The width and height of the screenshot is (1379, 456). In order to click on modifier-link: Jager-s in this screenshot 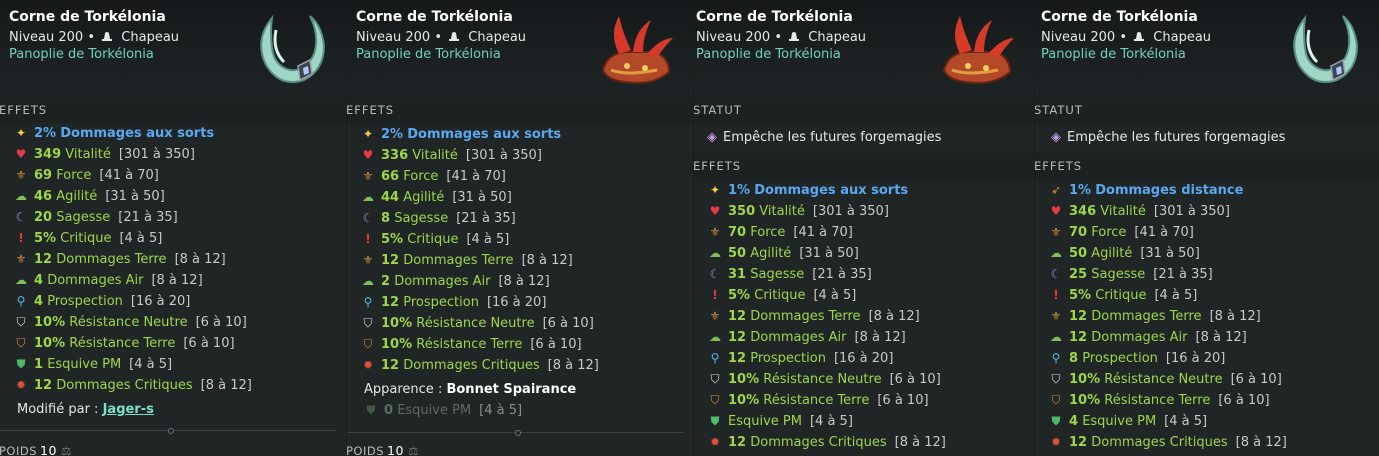, I will do `click(128, 409)`.